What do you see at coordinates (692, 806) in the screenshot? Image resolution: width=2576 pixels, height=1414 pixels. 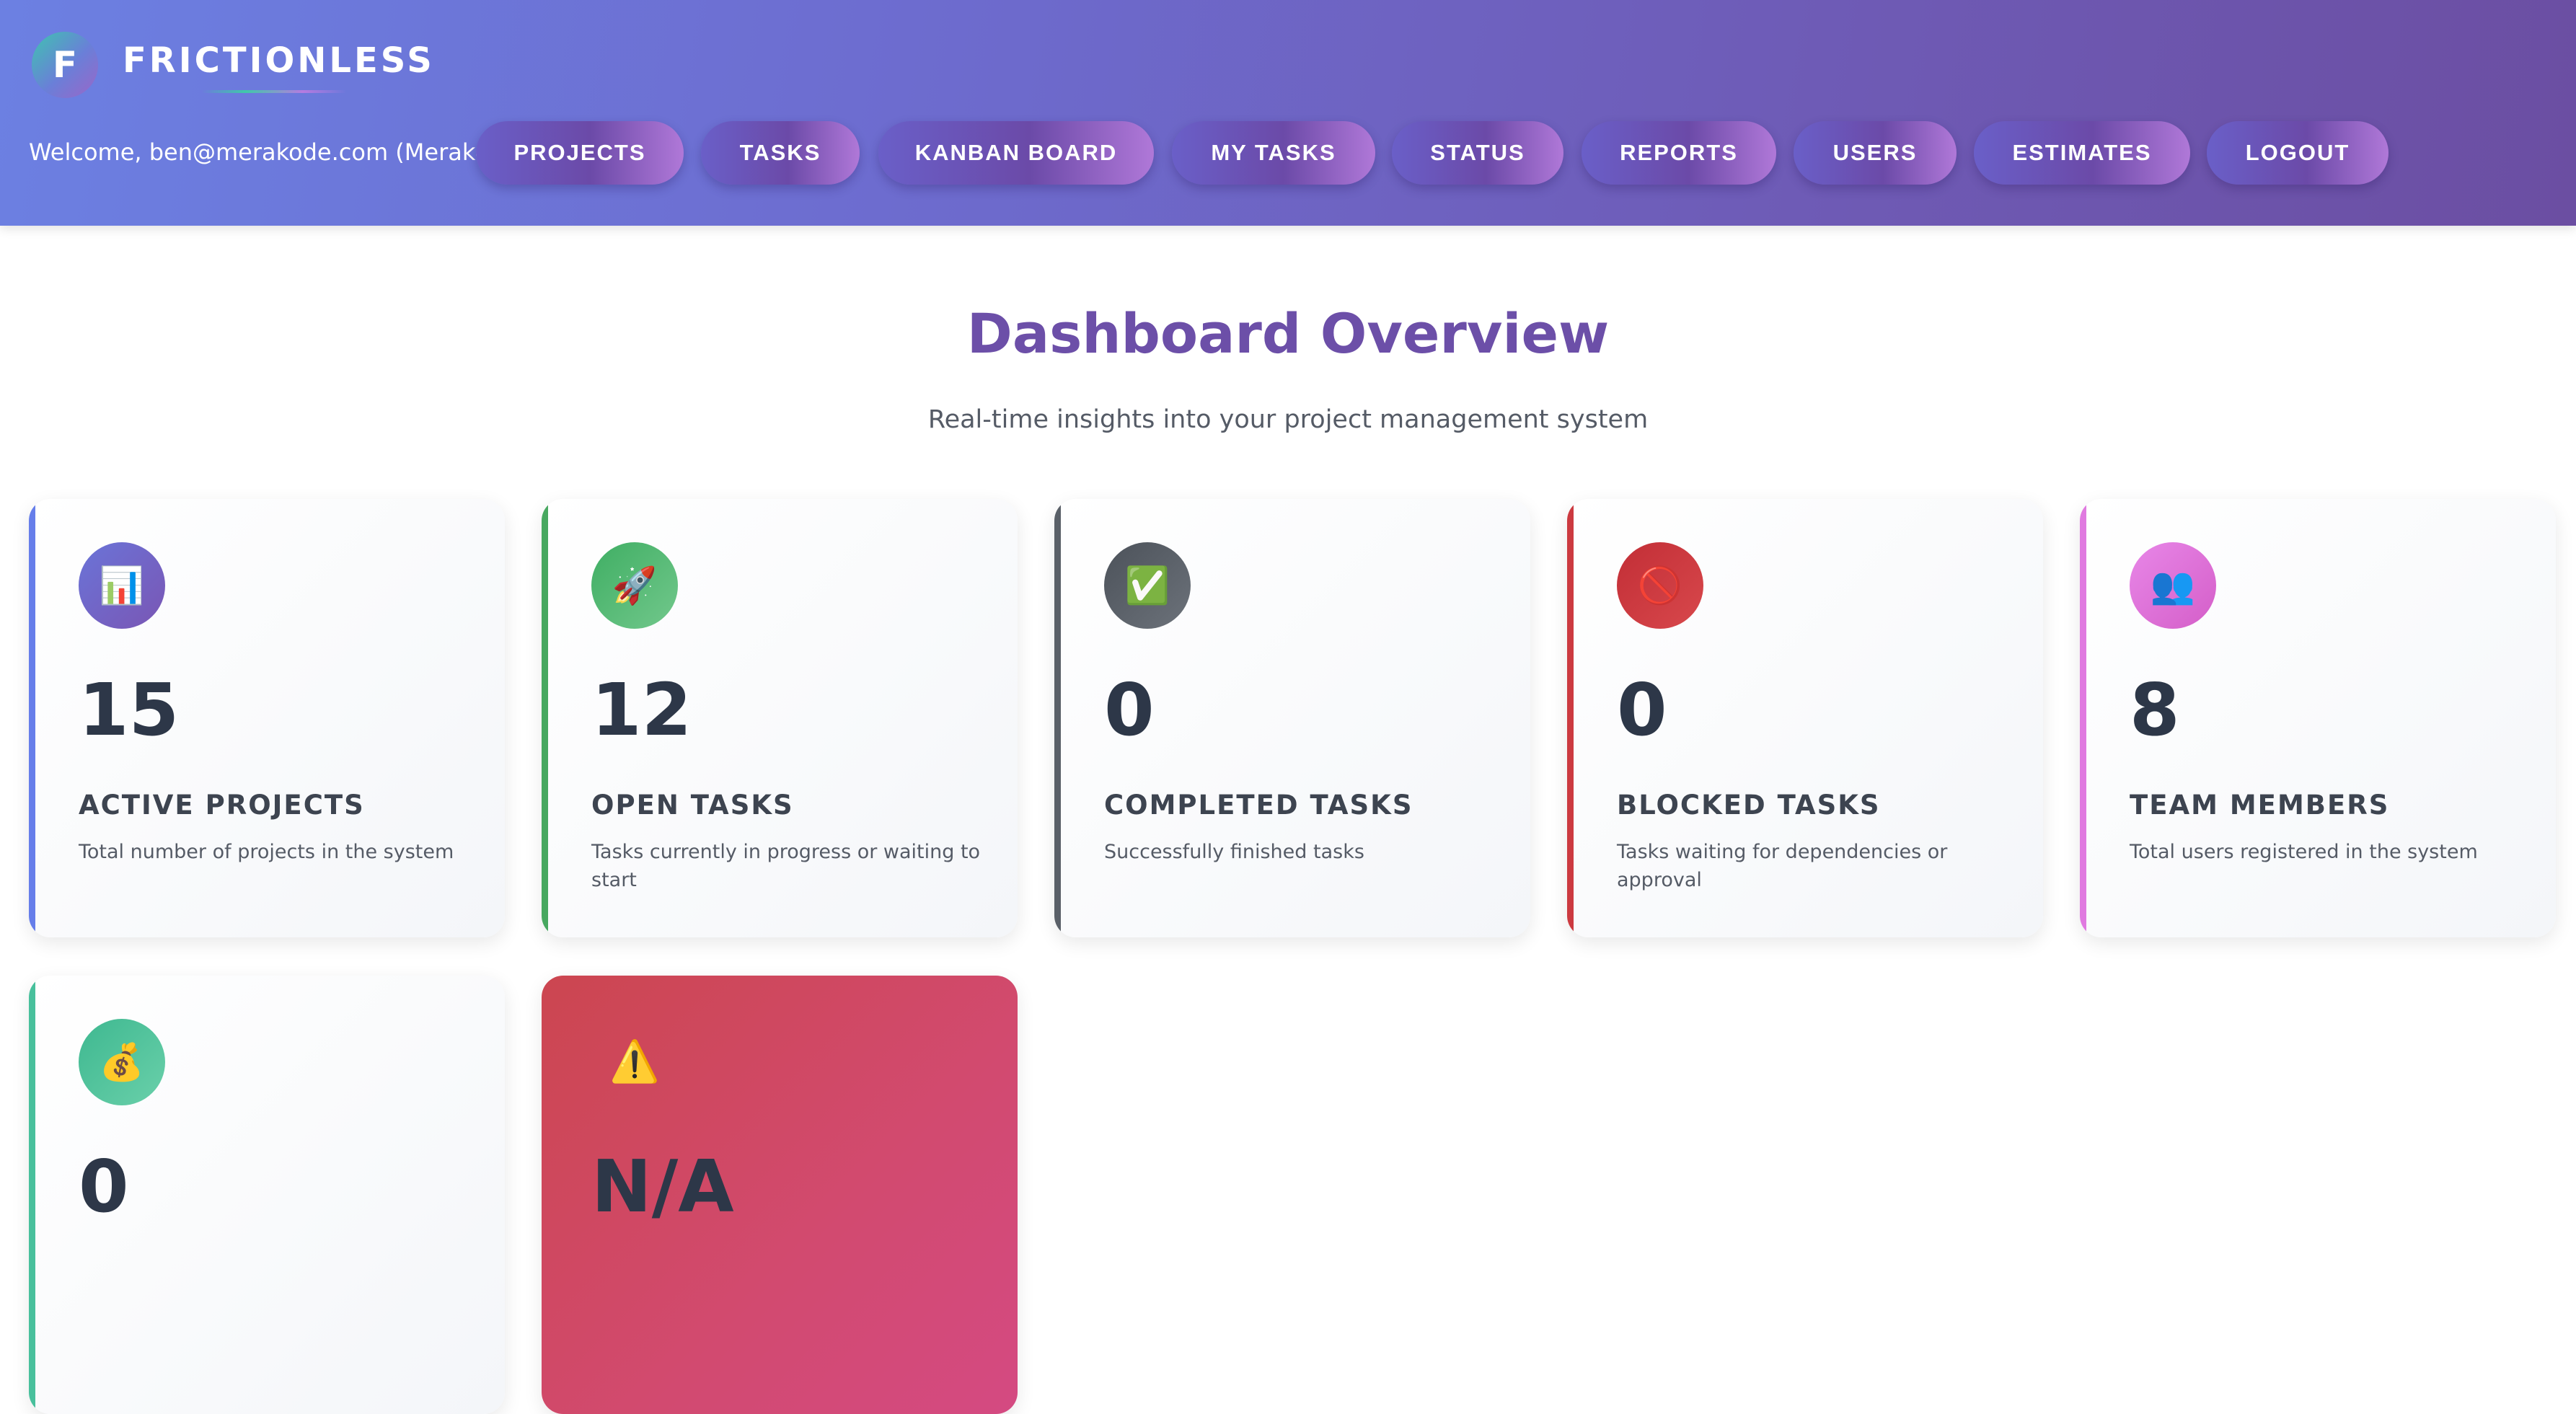 I see `stat-label: OPEN TASKS` at bounding box center [692, 806].